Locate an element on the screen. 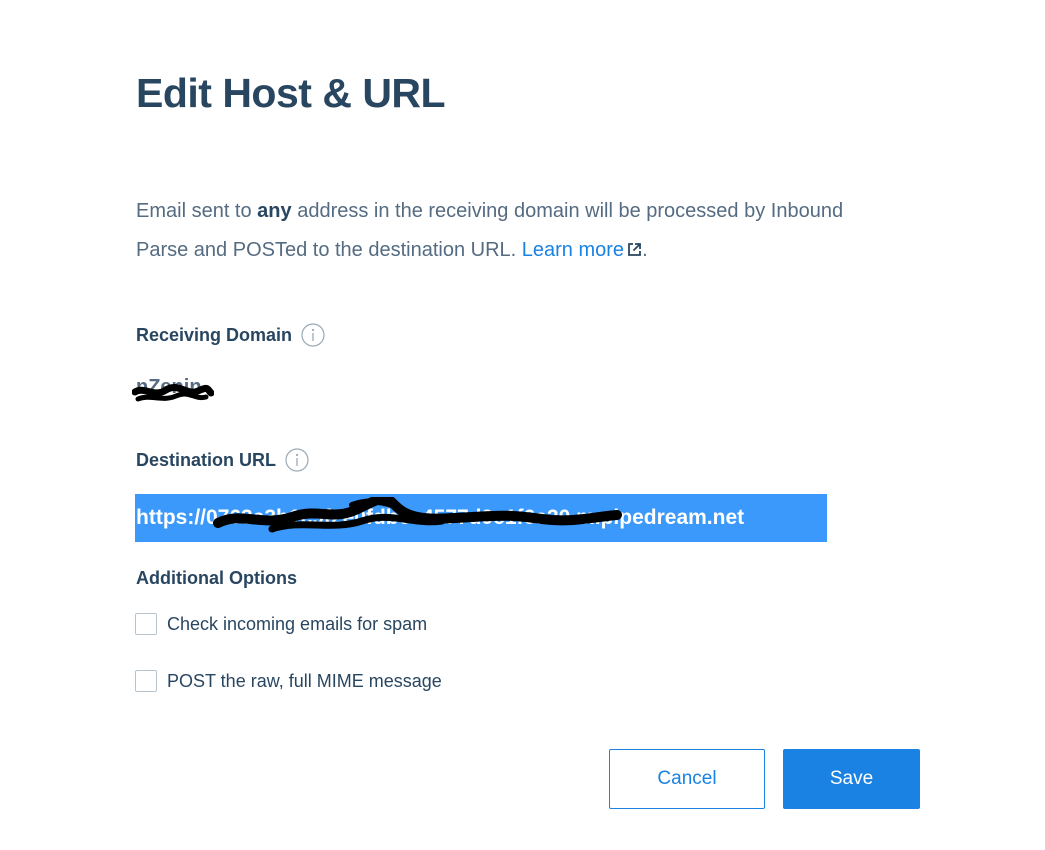 This screenshot has width=1045, height=850. raw-mime-label: POST the raw, full MIME message is located at coordinates (304, 680).